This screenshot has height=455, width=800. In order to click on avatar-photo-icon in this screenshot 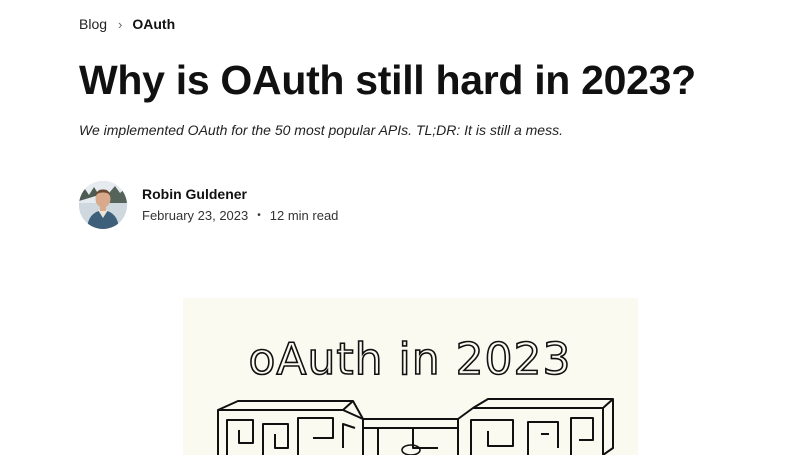, I will do `click(103, 205)`.